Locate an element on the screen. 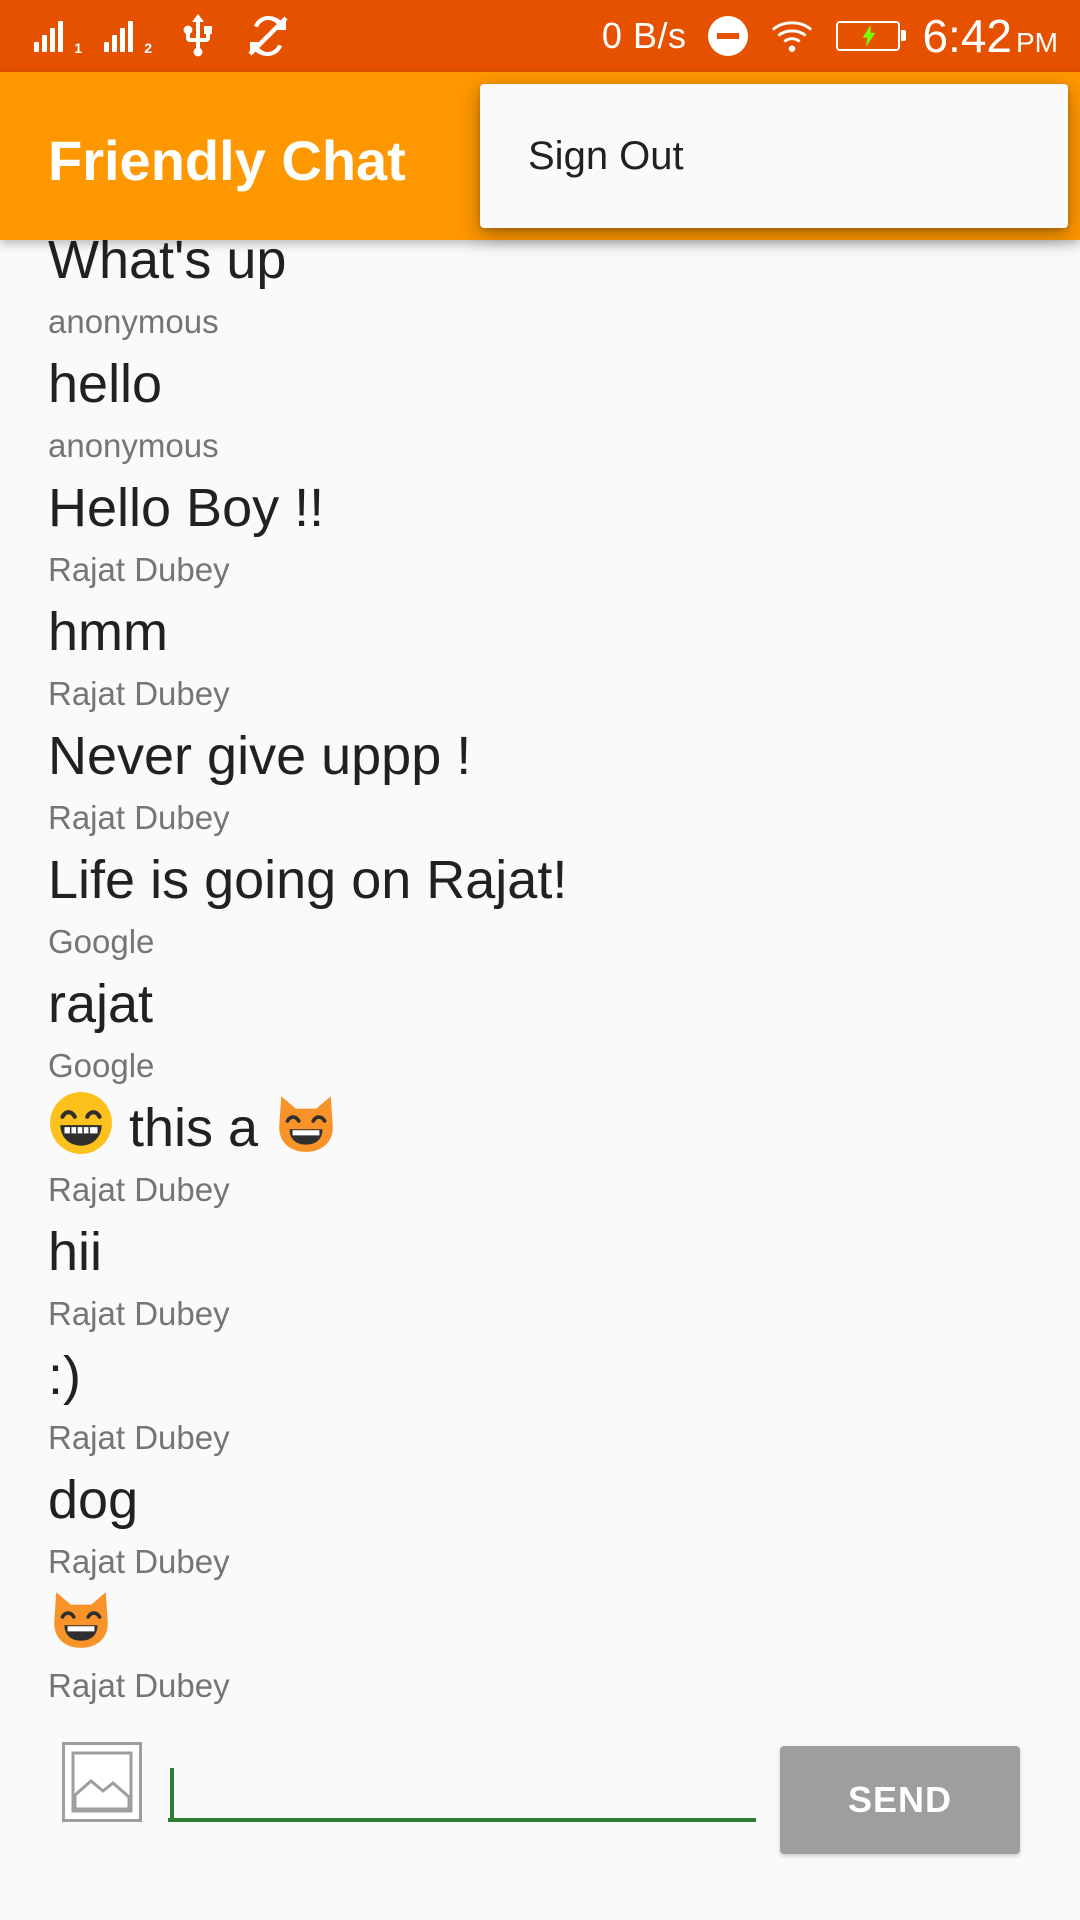 This screenshot has width=1080, height=1920. message-text: this a is located at coordinates (194, 1128).